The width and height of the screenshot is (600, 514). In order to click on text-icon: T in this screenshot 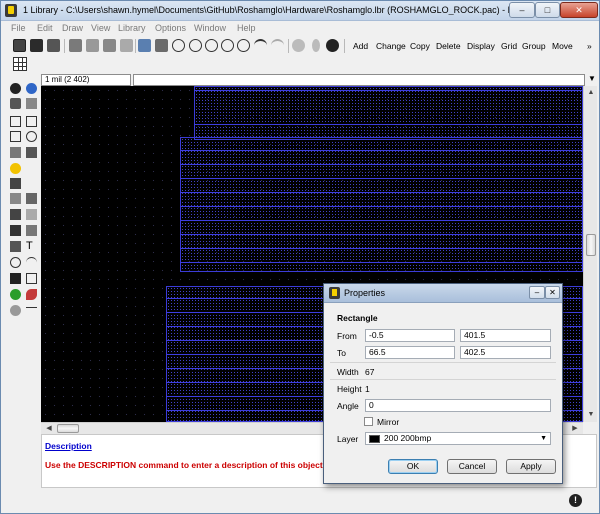, I will do `click(31, 246)`.